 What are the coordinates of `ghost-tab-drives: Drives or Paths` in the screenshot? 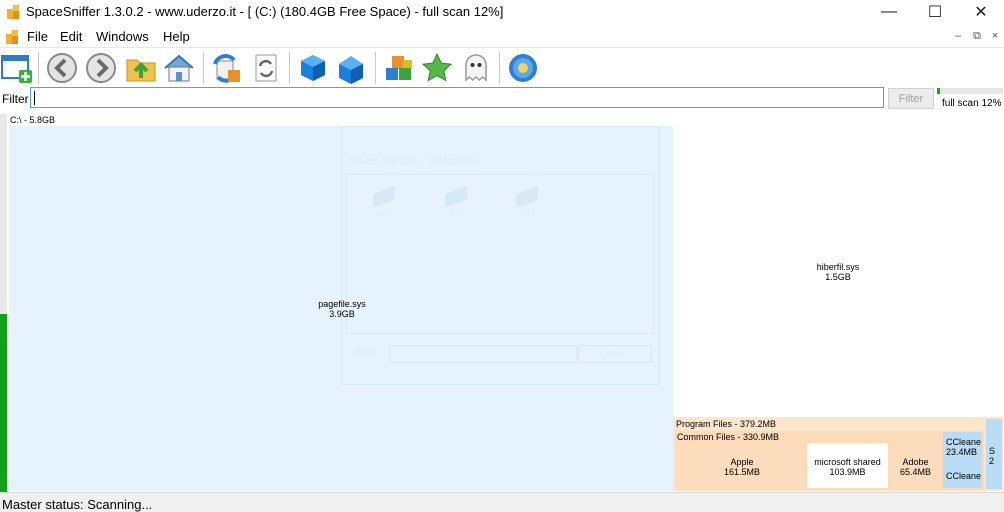 It's located at (383, 161).